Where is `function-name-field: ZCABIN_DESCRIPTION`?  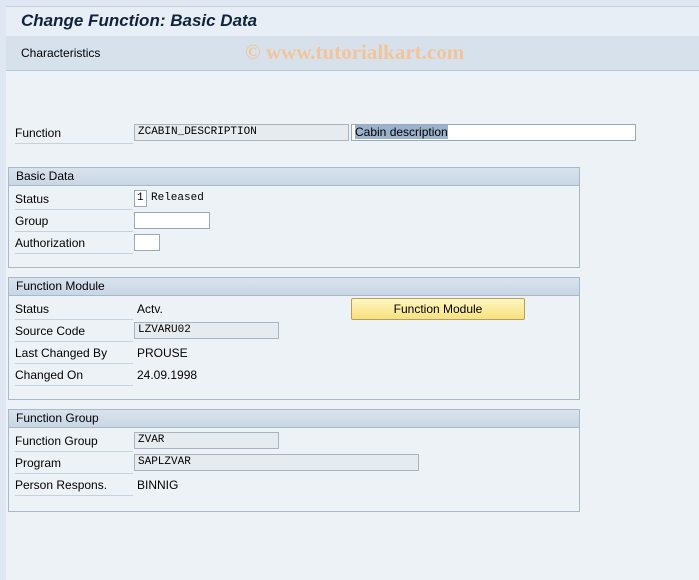
function-name-field: ZCABIN_DESCRIPTION is located at coordinates (241, 132).